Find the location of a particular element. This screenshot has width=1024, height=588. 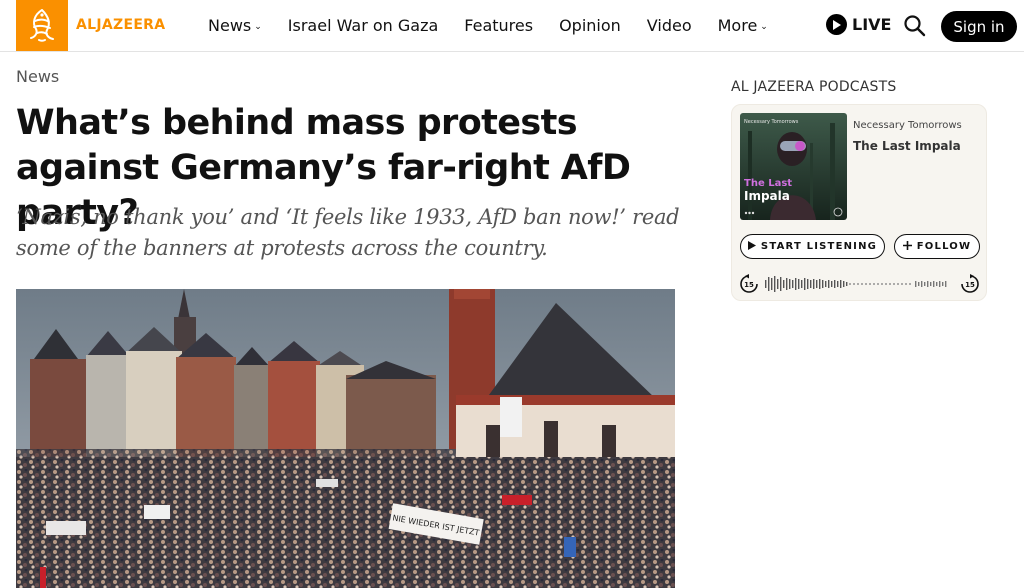

skip-forward-icon: 15 is located at coordinates (970, 284).